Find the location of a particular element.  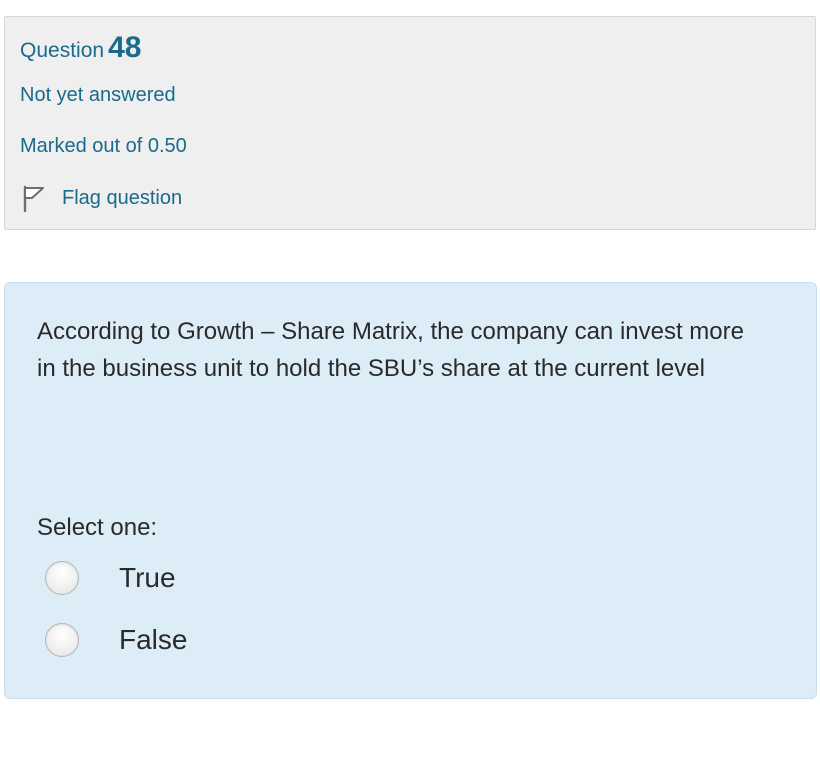

question-state: Not yet answered is located at coordinates (98, 95).